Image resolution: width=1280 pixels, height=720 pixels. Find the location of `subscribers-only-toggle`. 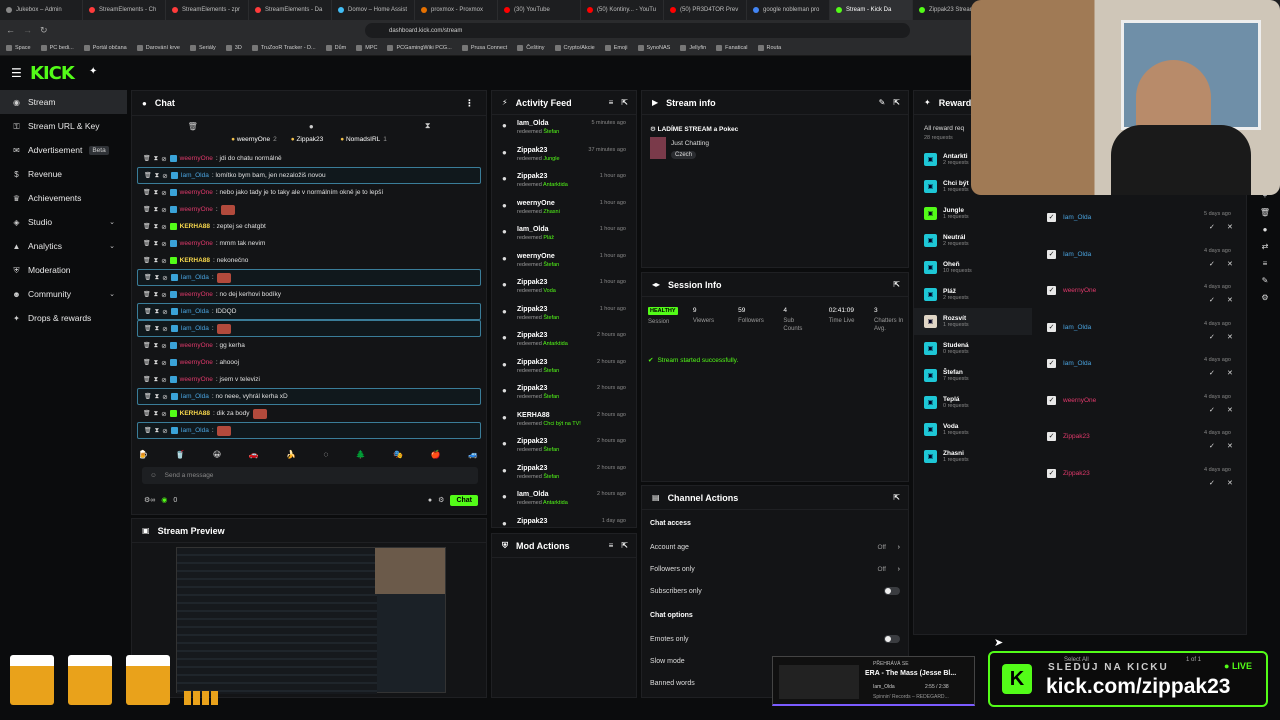

subscribers-only-toggle is located at coordinates (892, 591).